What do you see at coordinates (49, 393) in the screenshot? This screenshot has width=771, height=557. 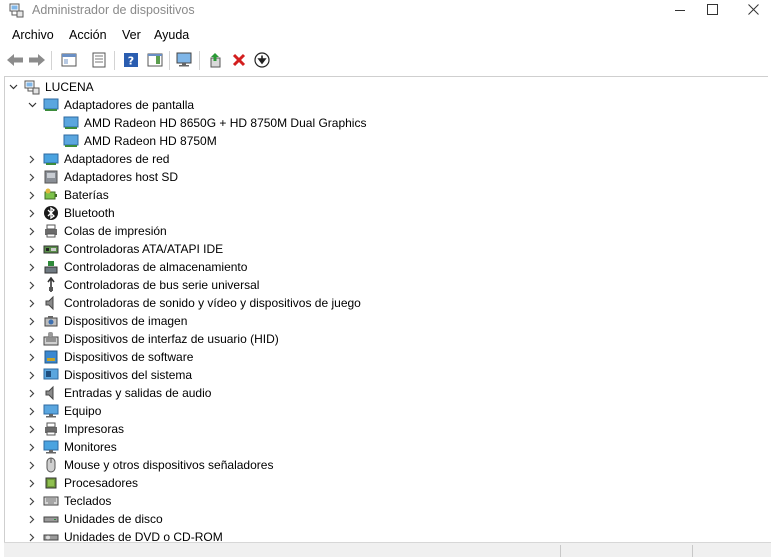 I see `audio-io-icon` at bounding box center [49, 393].